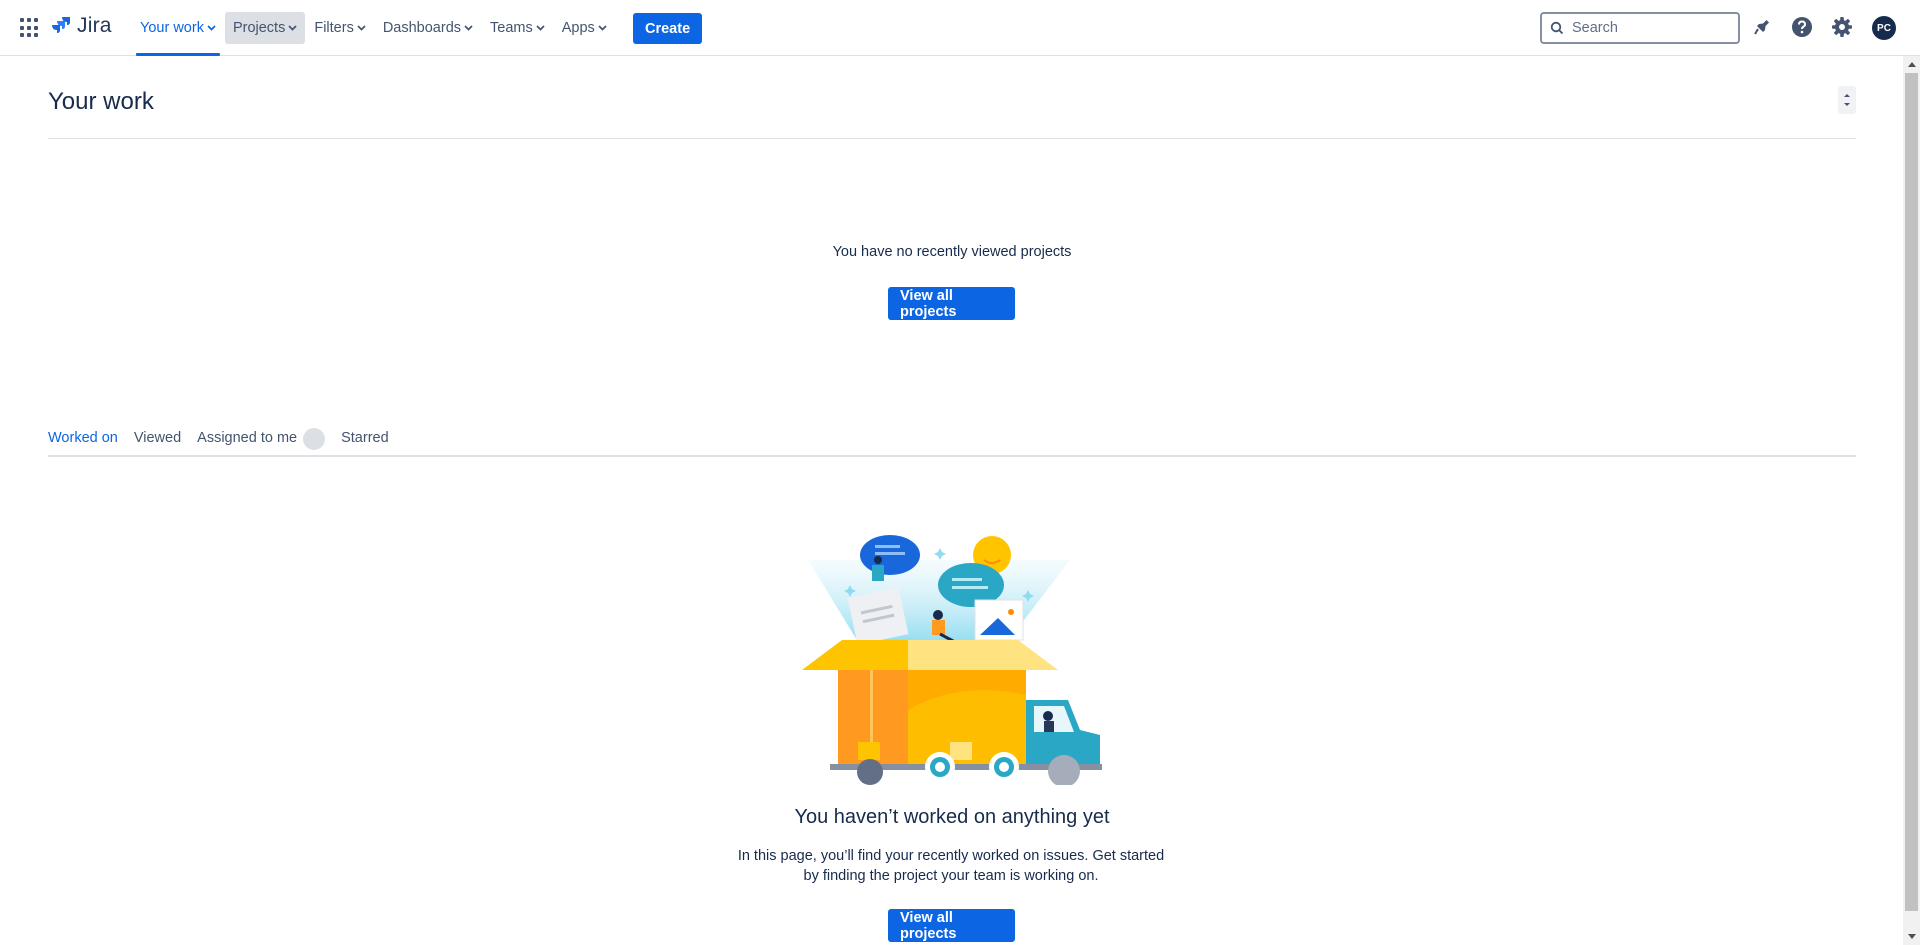 The width and height of the screenshot is (1920, 945). I want to click on nav-dashboards-label: Dashboards, so click(422, 28).